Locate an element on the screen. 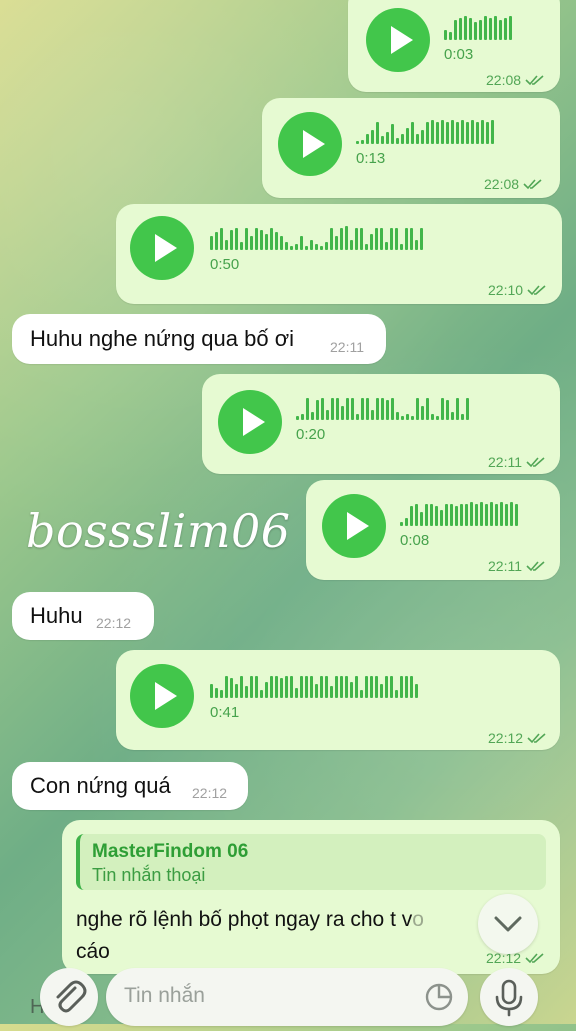  message-input-placeholder: Tin nhắn is located at coordinates (164, 995).